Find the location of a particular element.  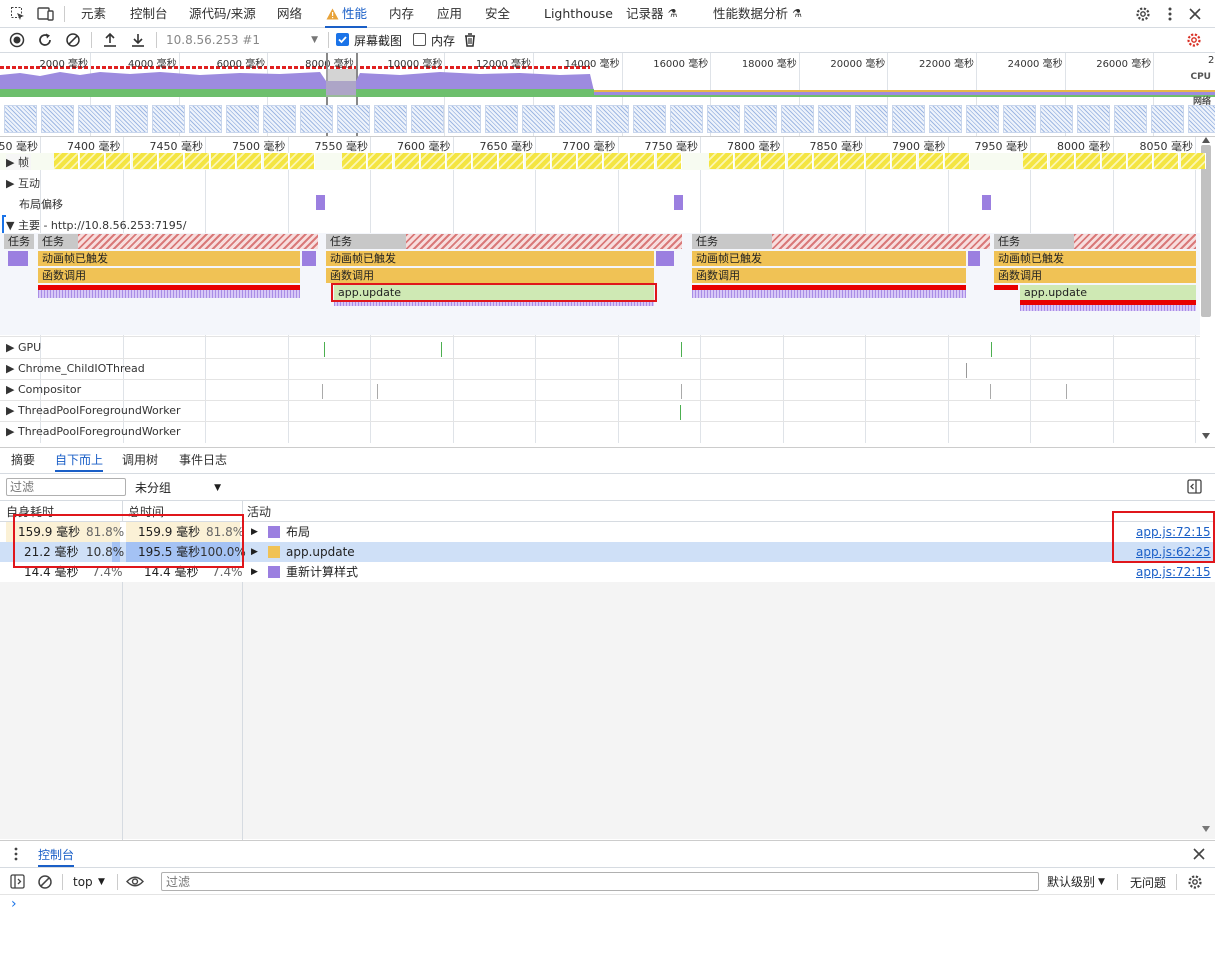

tab-elements: 元素 is located at coordinates (93, 14).